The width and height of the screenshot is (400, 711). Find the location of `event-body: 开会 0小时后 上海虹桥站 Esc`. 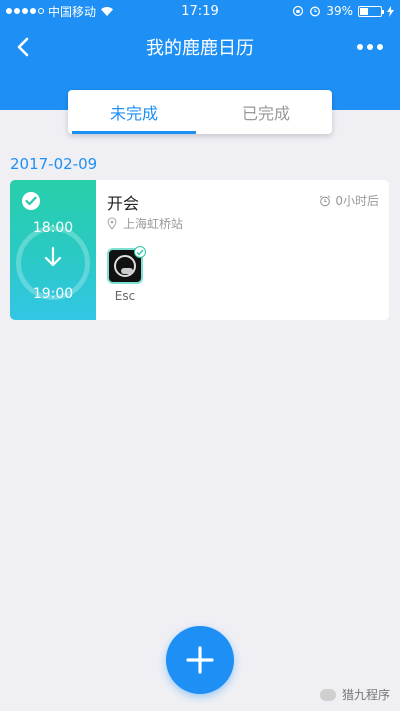

event-body: 开会 0小时后 上海虹桥站 Esc is located at coordinates (242, 250).